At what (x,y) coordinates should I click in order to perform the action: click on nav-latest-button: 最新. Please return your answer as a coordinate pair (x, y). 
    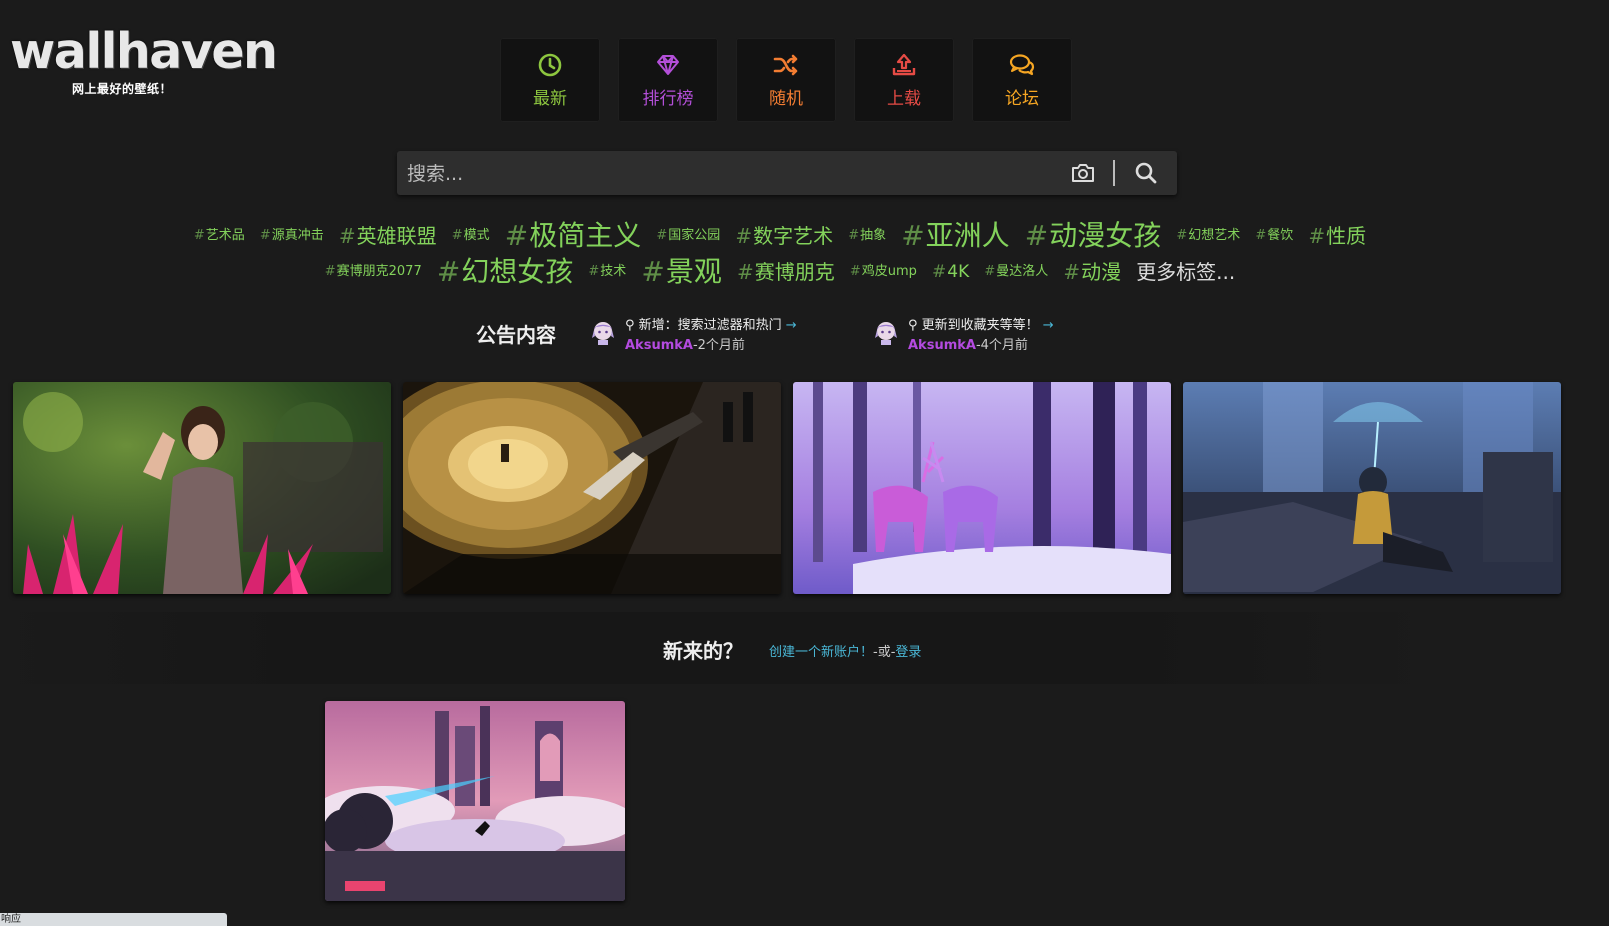
    Looking at the image, I should click on (550, 80).